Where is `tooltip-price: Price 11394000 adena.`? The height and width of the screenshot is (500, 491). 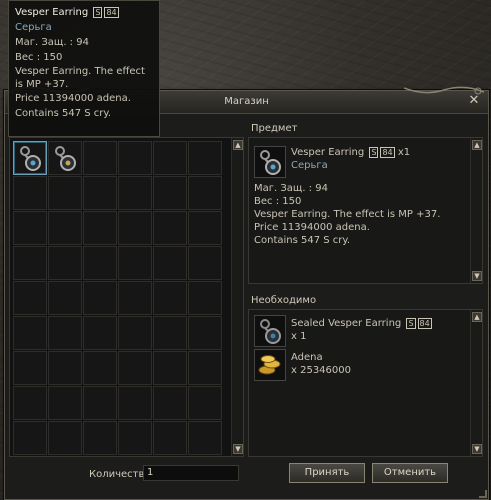 tooltip-price: Price 11394000 adena. is located at coordinates (73, 98).